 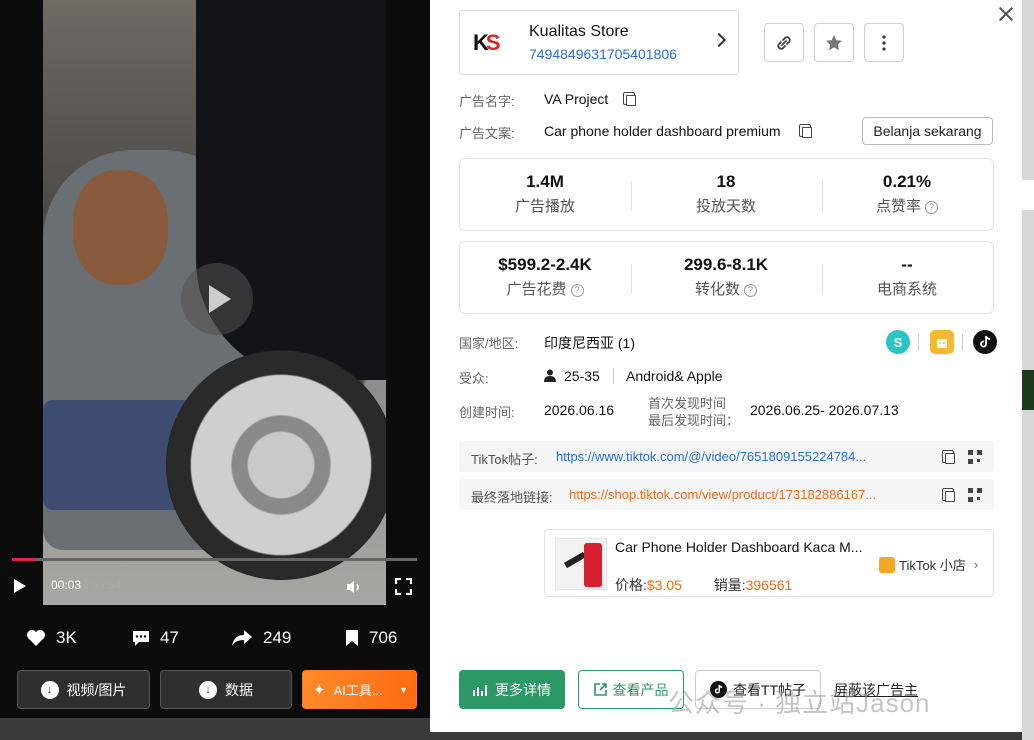 I want to click on external-link-icon, so click(x=600, y=689).